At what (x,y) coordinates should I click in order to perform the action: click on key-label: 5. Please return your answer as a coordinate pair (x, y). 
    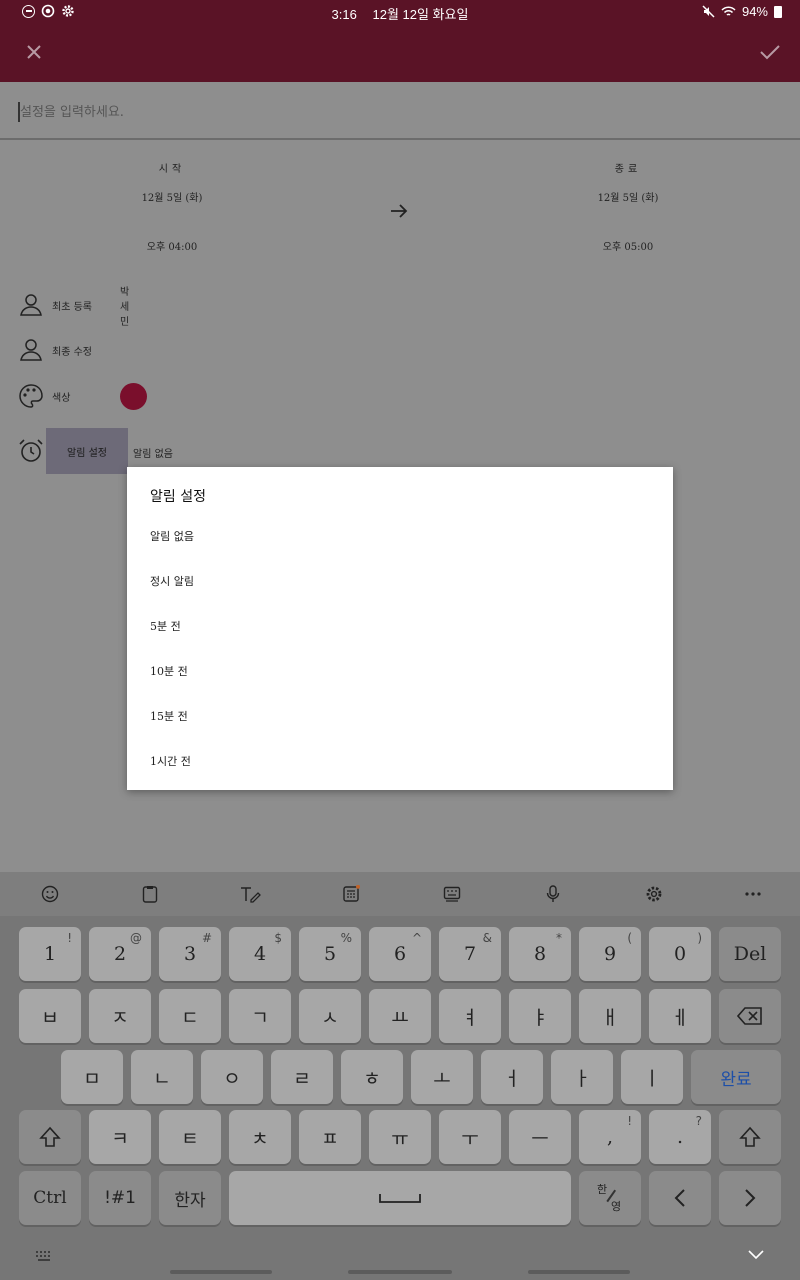
    Looking at the image, I should click on (330, 954).